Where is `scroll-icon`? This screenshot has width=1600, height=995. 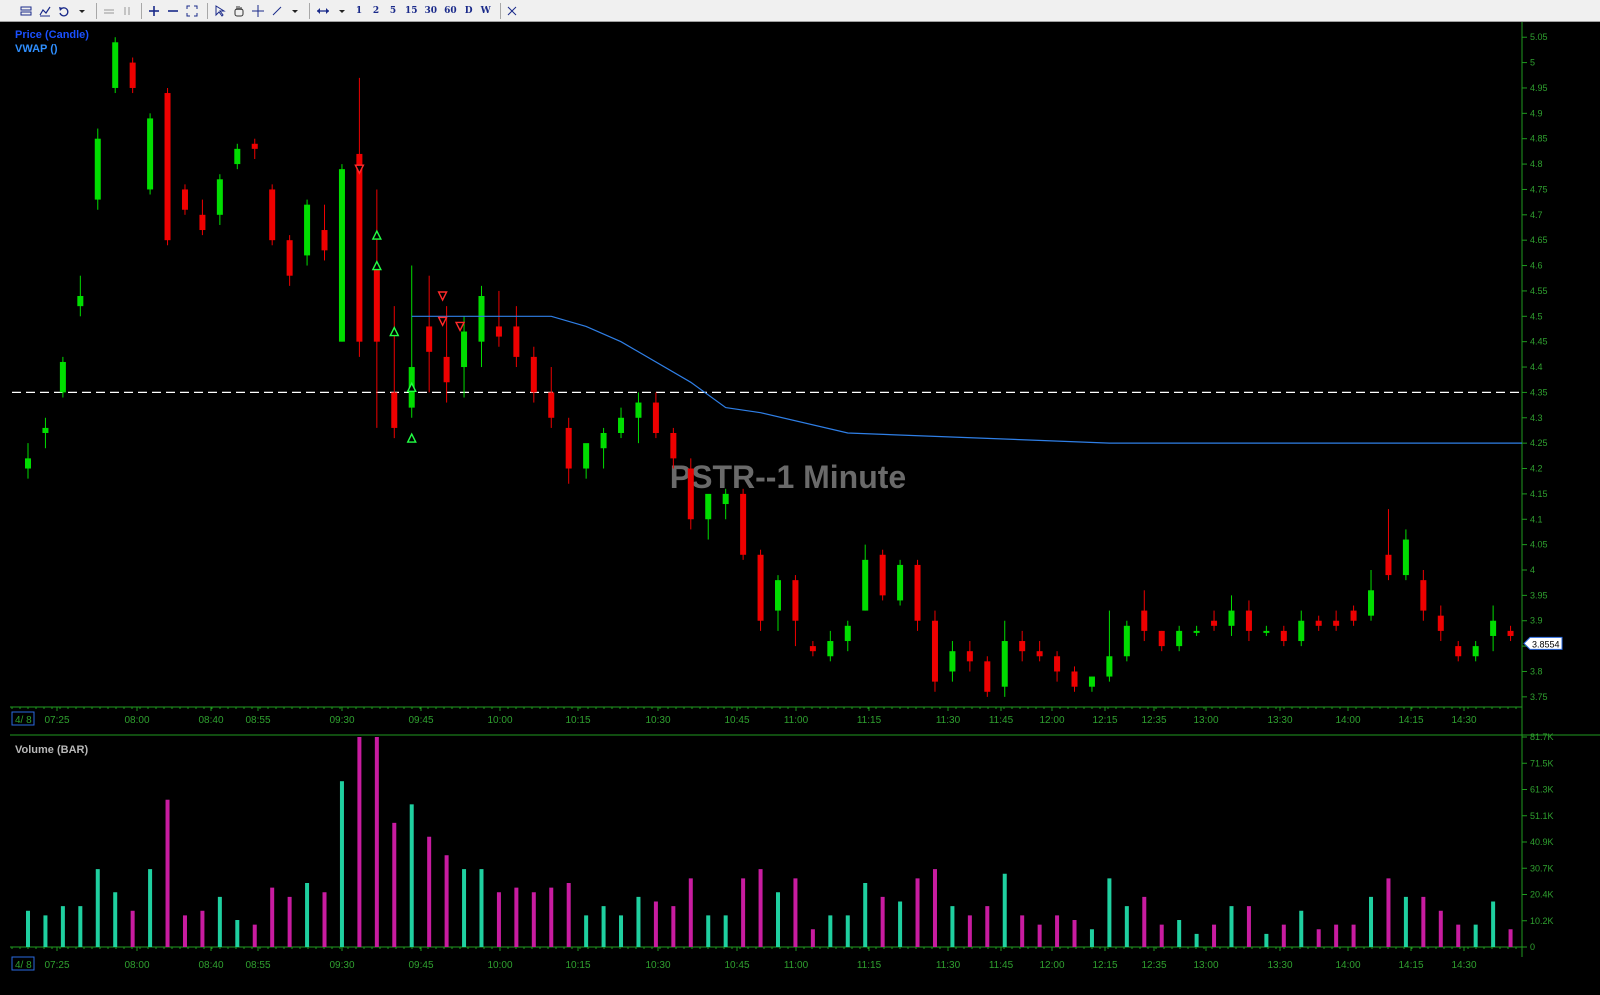
scroll-icon is located at coordinates (323, 11).